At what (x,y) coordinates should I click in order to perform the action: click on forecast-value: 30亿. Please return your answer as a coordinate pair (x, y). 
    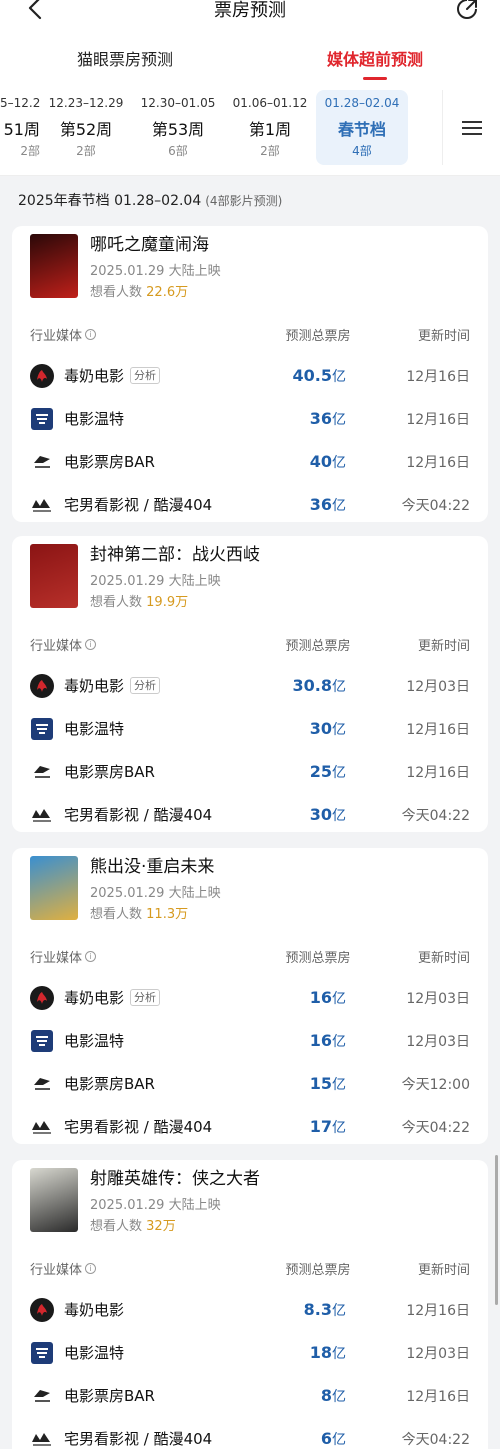
    Looking at the image, I should click on (315, 729).